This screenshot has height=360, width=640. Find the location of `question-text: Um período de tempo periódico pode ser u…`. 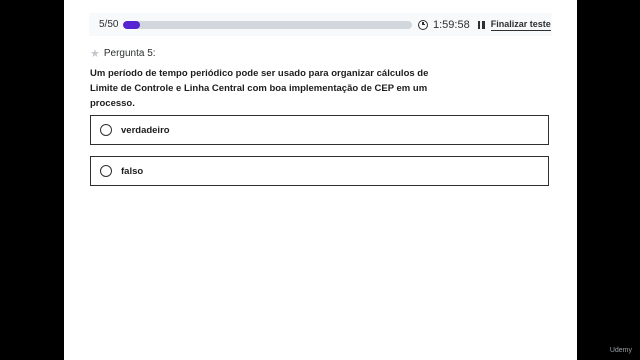

question-text: Um período de tempo periódico pode ser u… is located at coordinates (259, 88).